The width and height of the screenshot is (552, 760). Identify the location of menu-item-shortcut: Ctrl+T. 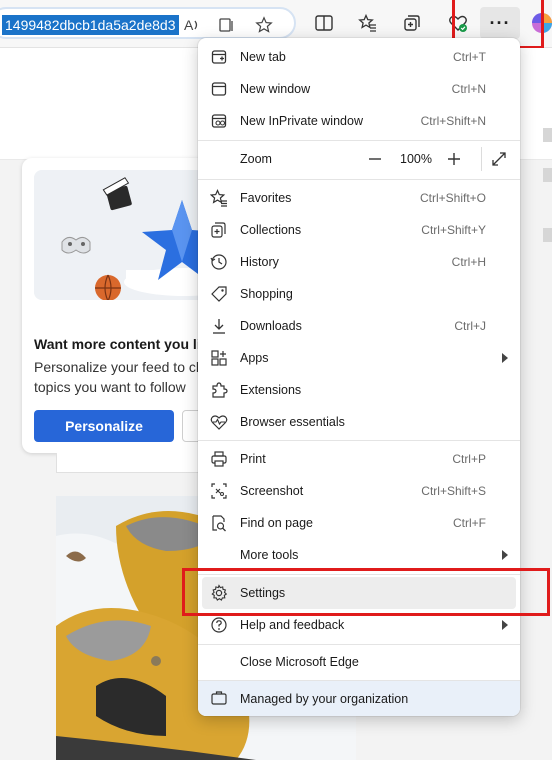
(469, 57).